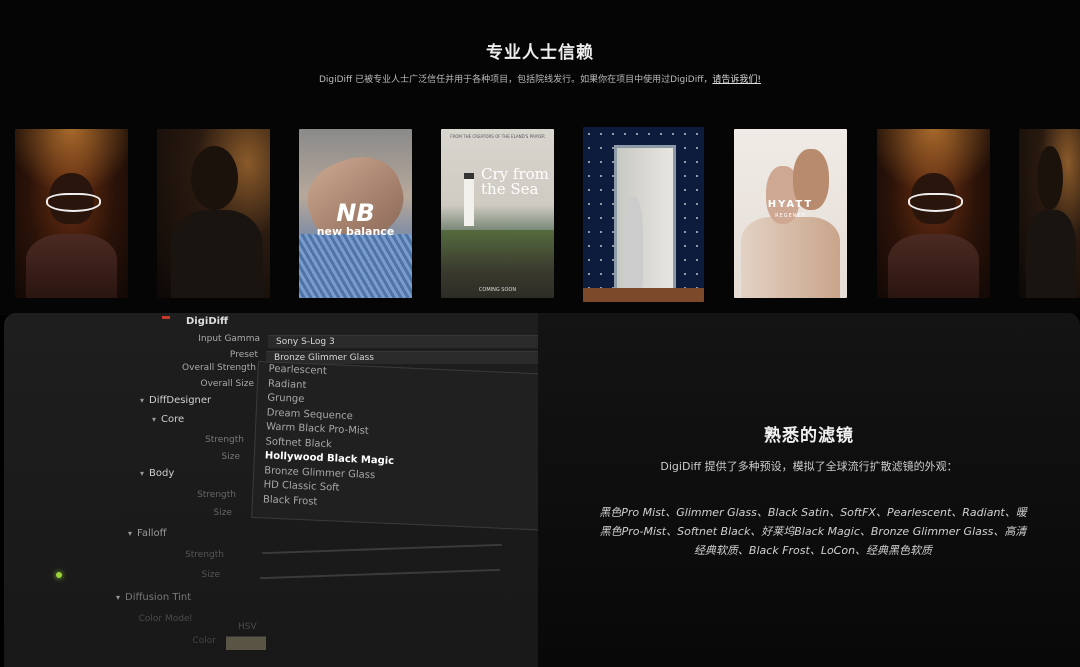 This screenshot has width=1080, height=667. I want to click on new-balance-caption: new balance, so click(355, 231).